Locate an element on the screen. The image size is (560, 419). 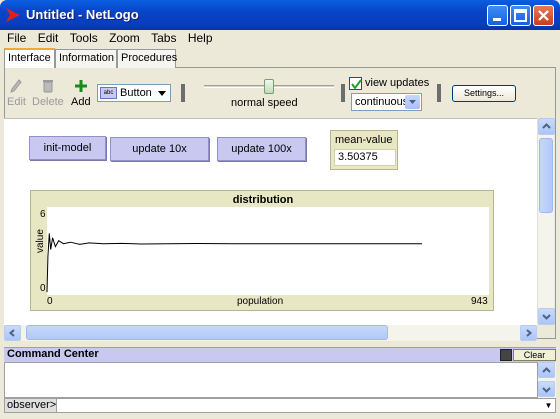
clear-button: Clear is located at coordinates (534, 355).